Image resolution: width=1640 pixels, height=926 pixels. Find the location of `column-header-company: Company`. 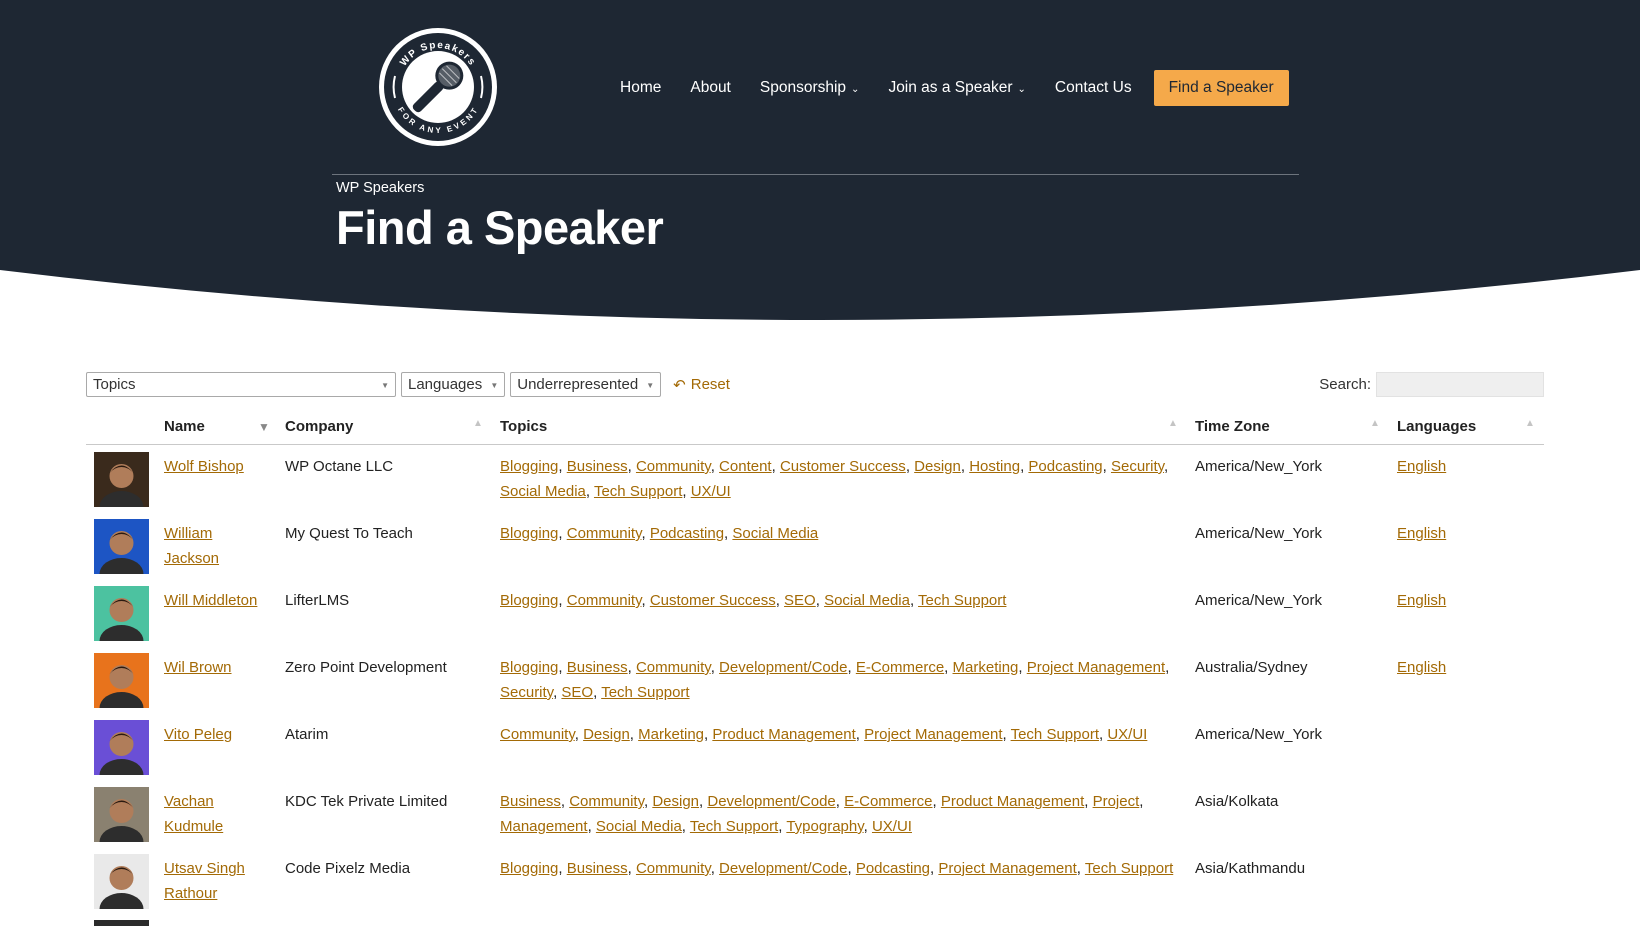

column-header-company: Company is located at coordinates (319, 426).